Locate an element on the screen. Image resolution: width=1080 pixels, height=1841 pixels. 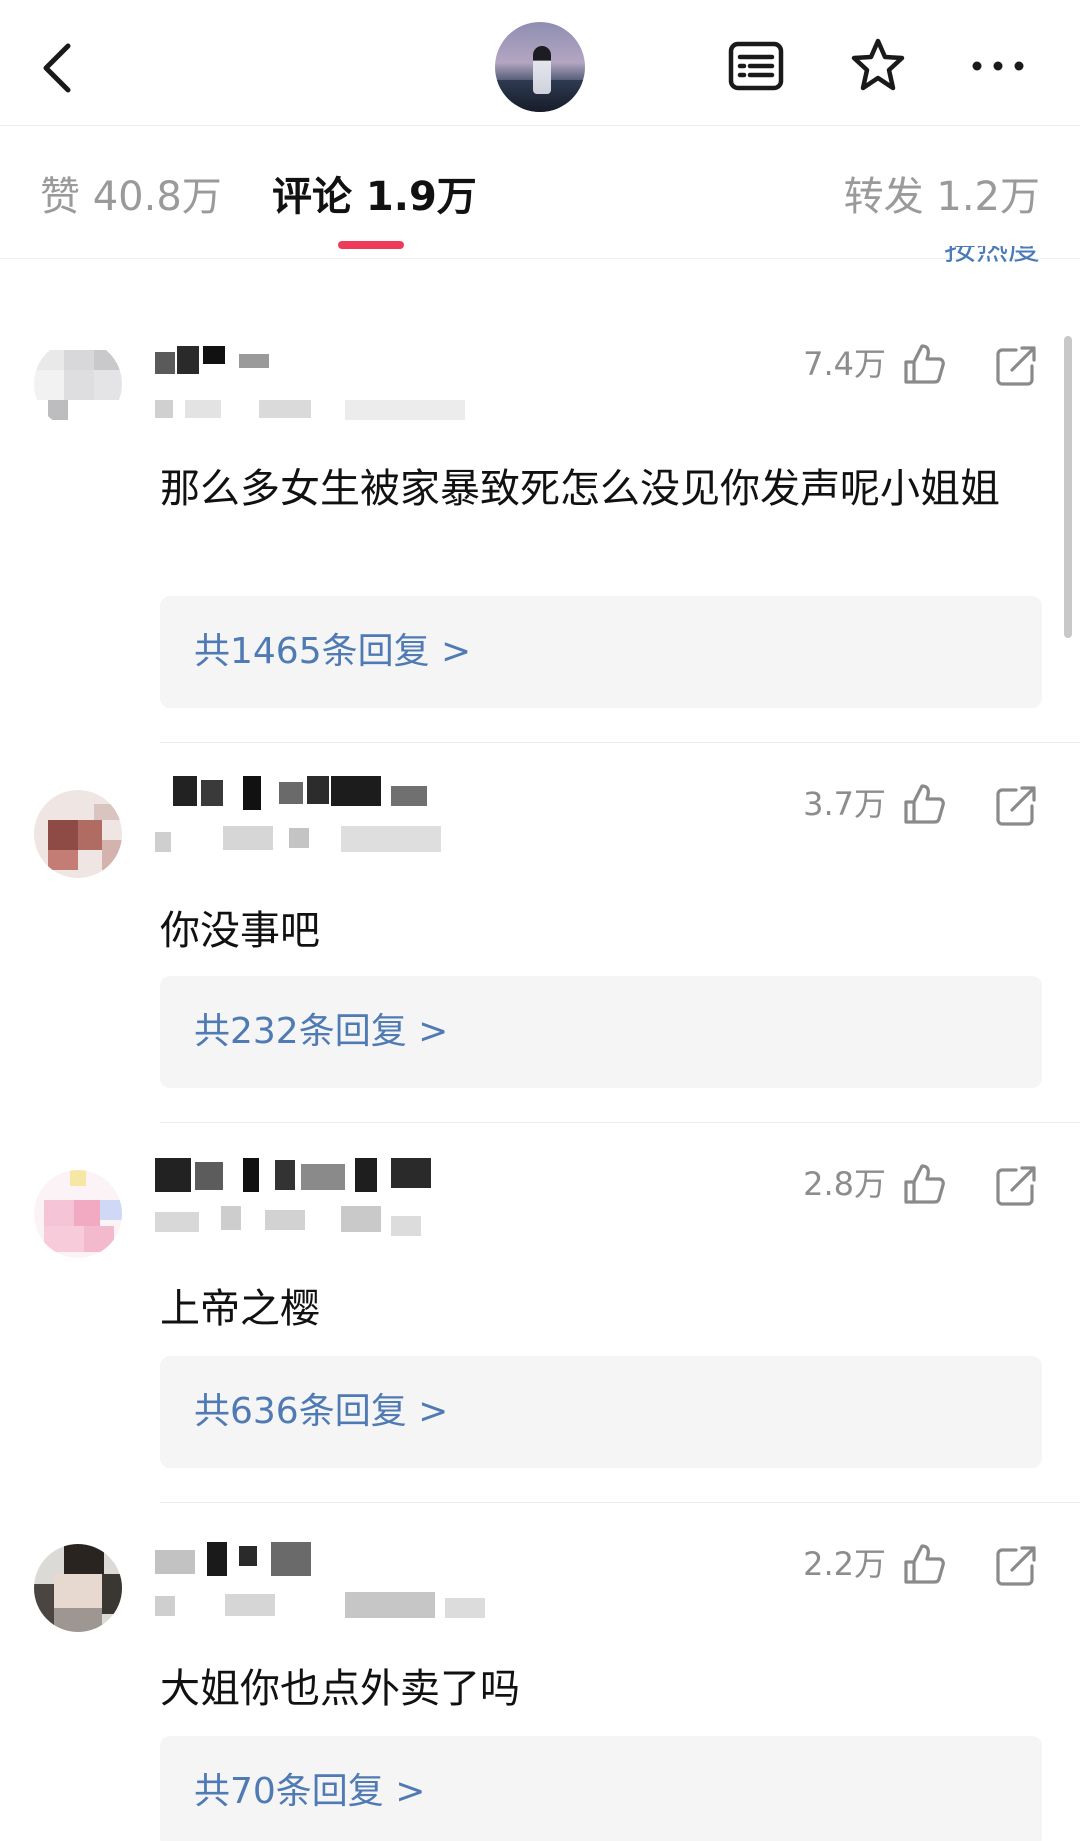
replies-link: 共1465条回复 > is located at coordinates (601, 652).